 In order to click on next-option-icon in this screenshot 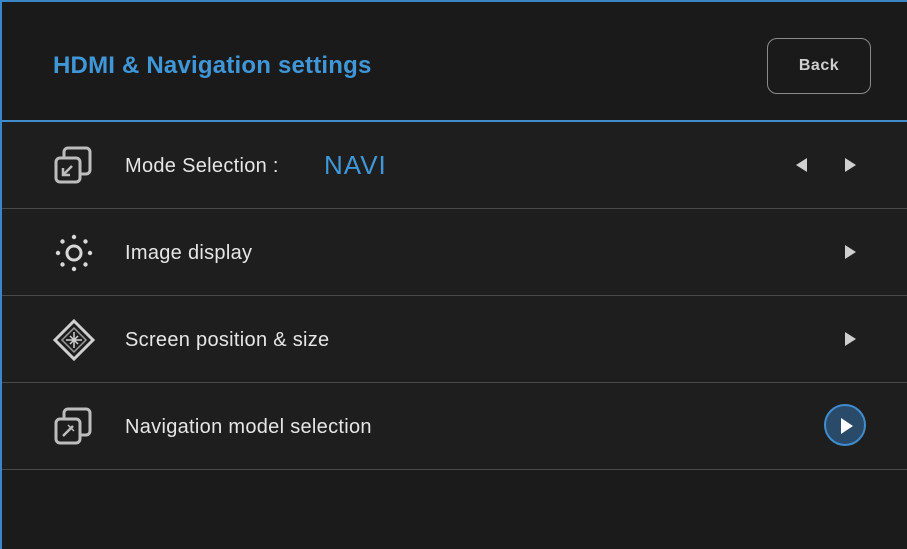, I will do `click(850, 165)`.